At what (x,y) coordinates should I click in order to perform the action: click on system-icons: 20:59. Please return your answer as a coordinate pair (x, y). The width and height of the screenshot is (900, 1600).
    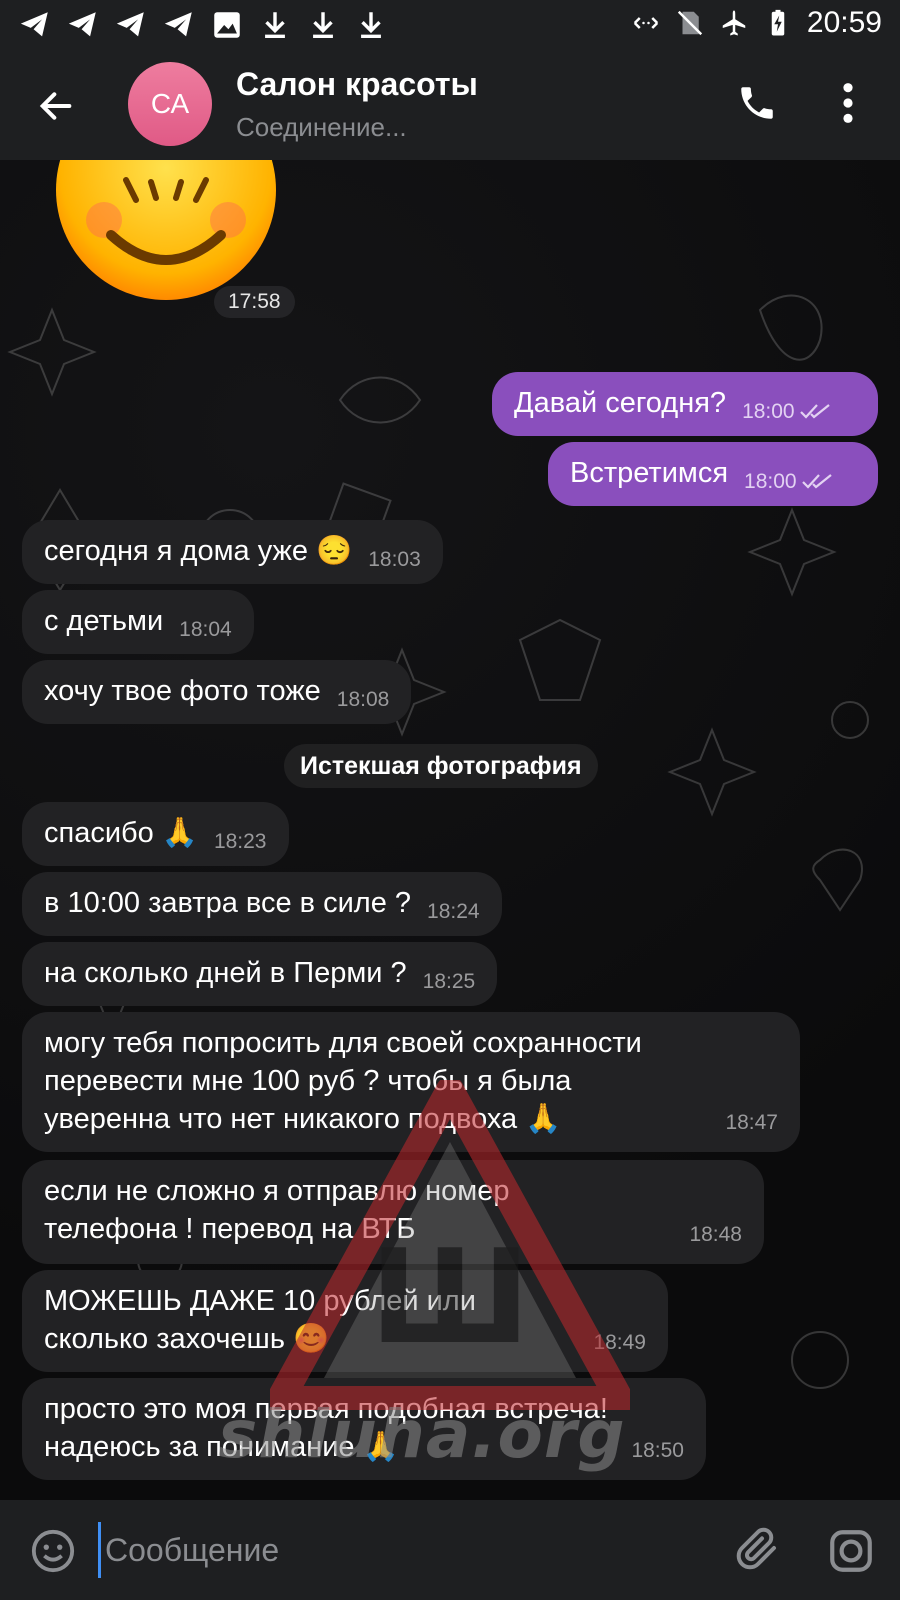
    Looking at the image, I should click on (756, 23).